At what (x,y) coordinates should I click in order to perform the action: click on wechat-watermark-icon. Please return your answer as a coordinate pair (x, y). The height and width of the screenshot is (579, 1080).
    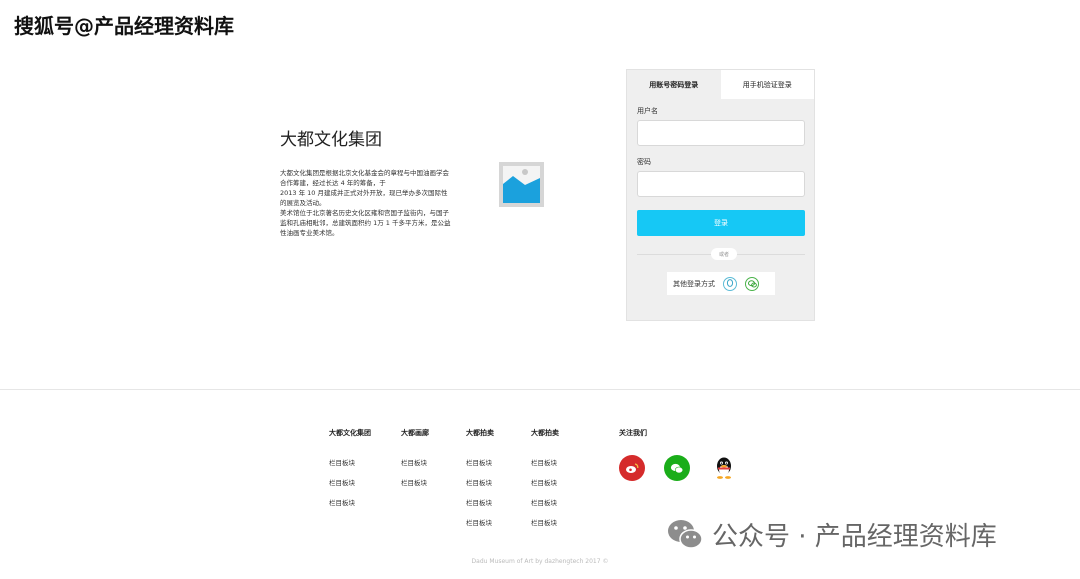
    Looking at the image, I should click on (685, 534).